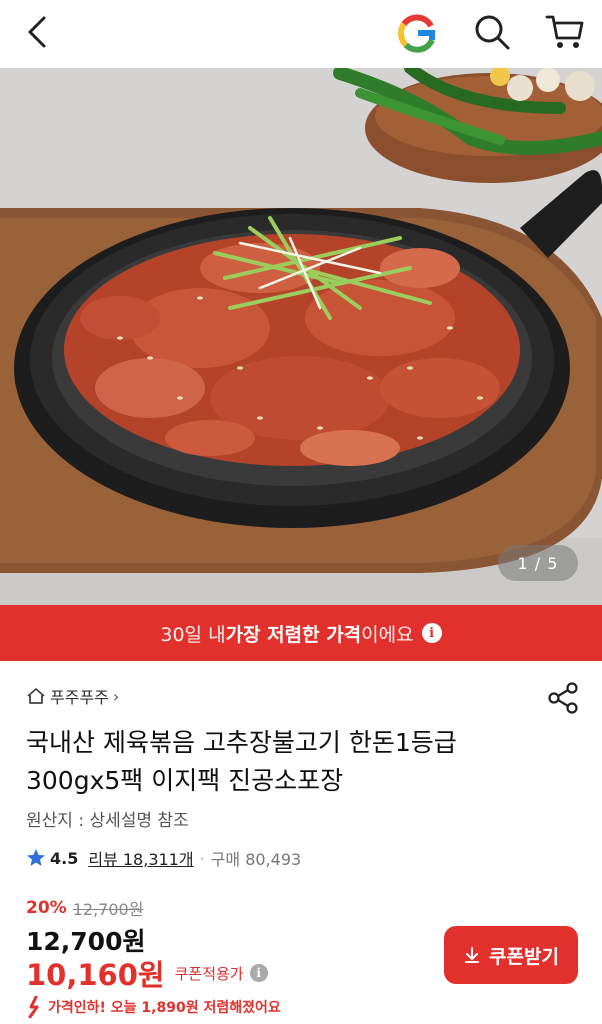  What do you see at coordinates (79, 697) in the screenshot?
I see `seller-name: 푸주푸주` at bounding box center [79, 697].